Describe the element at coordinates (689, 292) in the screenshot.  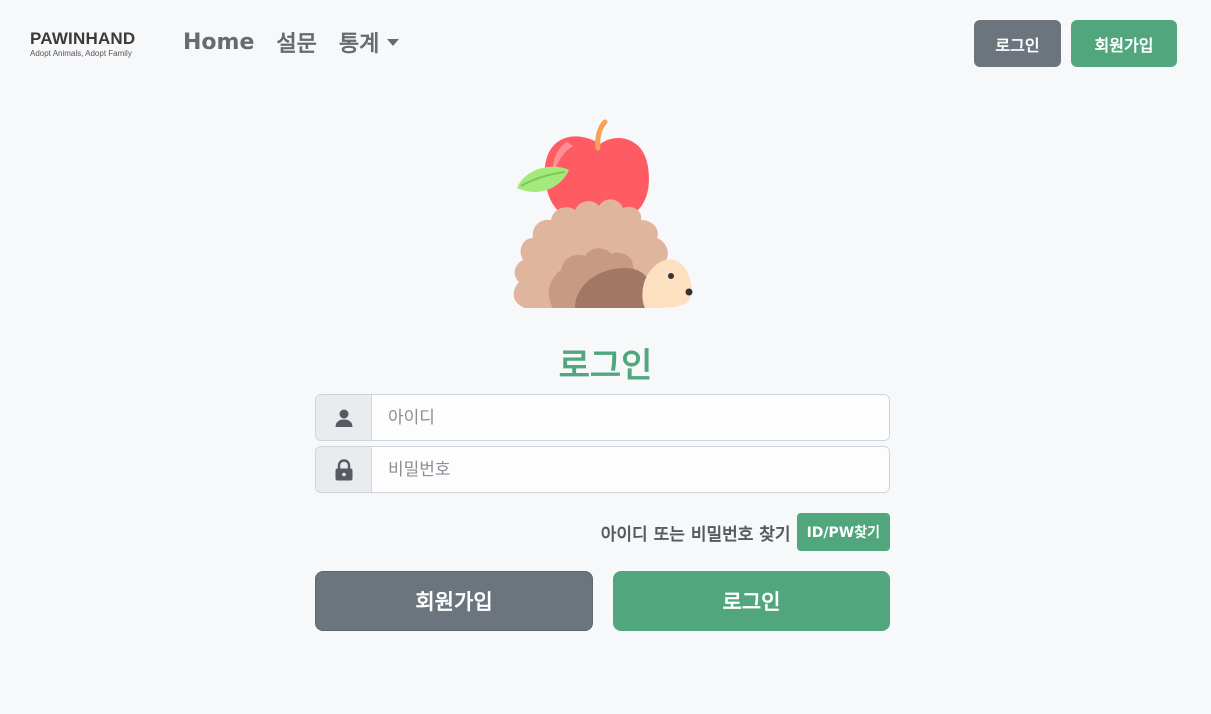
I see `hedgehog-nose` at that location.